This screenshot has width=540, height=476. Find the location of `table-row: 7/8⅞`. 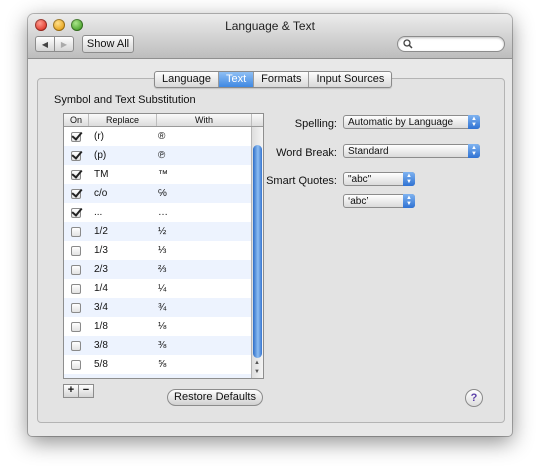

table-row: 7/8⅞ is located at coordinates (157, 377).